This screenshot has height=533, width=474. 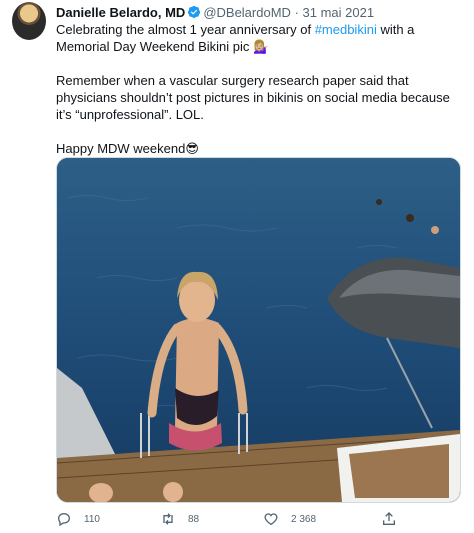 What do you see at coordinates (92, 519) in the screenshot?
I see `reply-count: 110` at bounding box center [92, 519].